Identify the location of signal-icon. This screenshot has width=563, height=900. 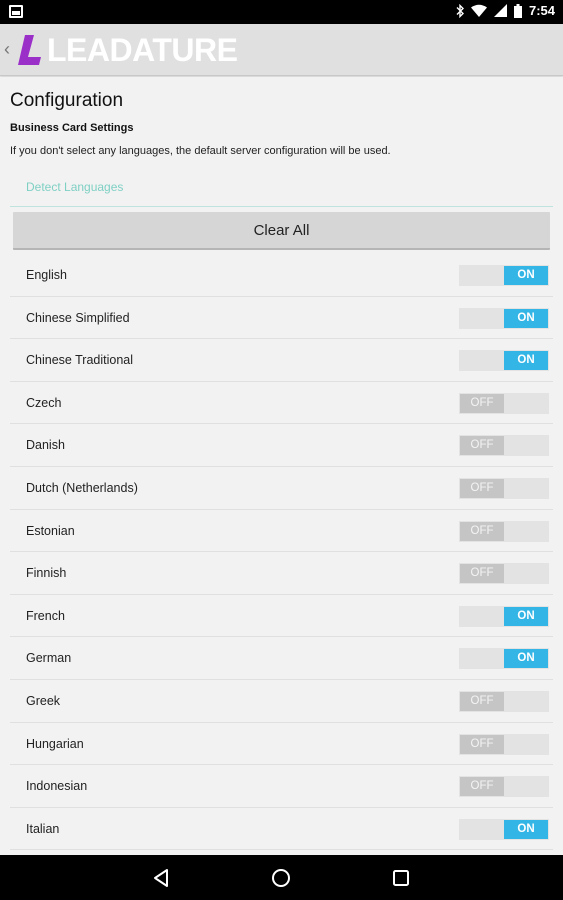
(500, 10).